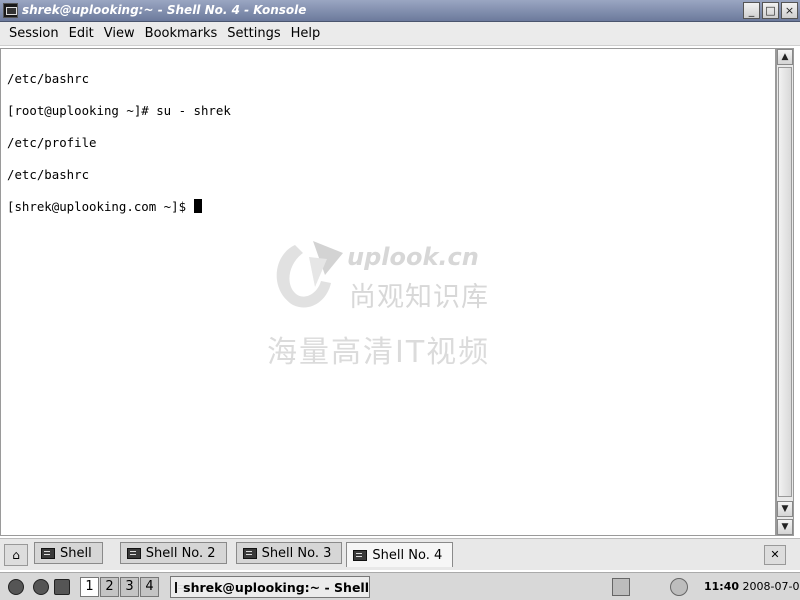  I want to click on scroll-down-button: ▼, so click(785, 509).